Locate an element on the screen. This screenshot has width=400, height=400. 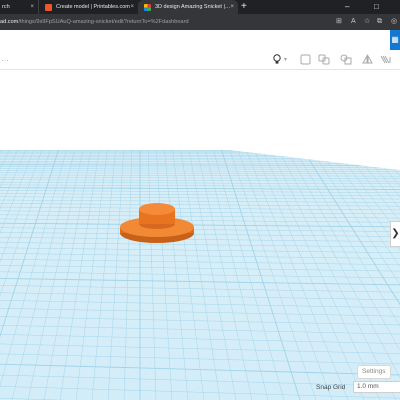
minimize-icon: – is located at coordinates (347, 7).